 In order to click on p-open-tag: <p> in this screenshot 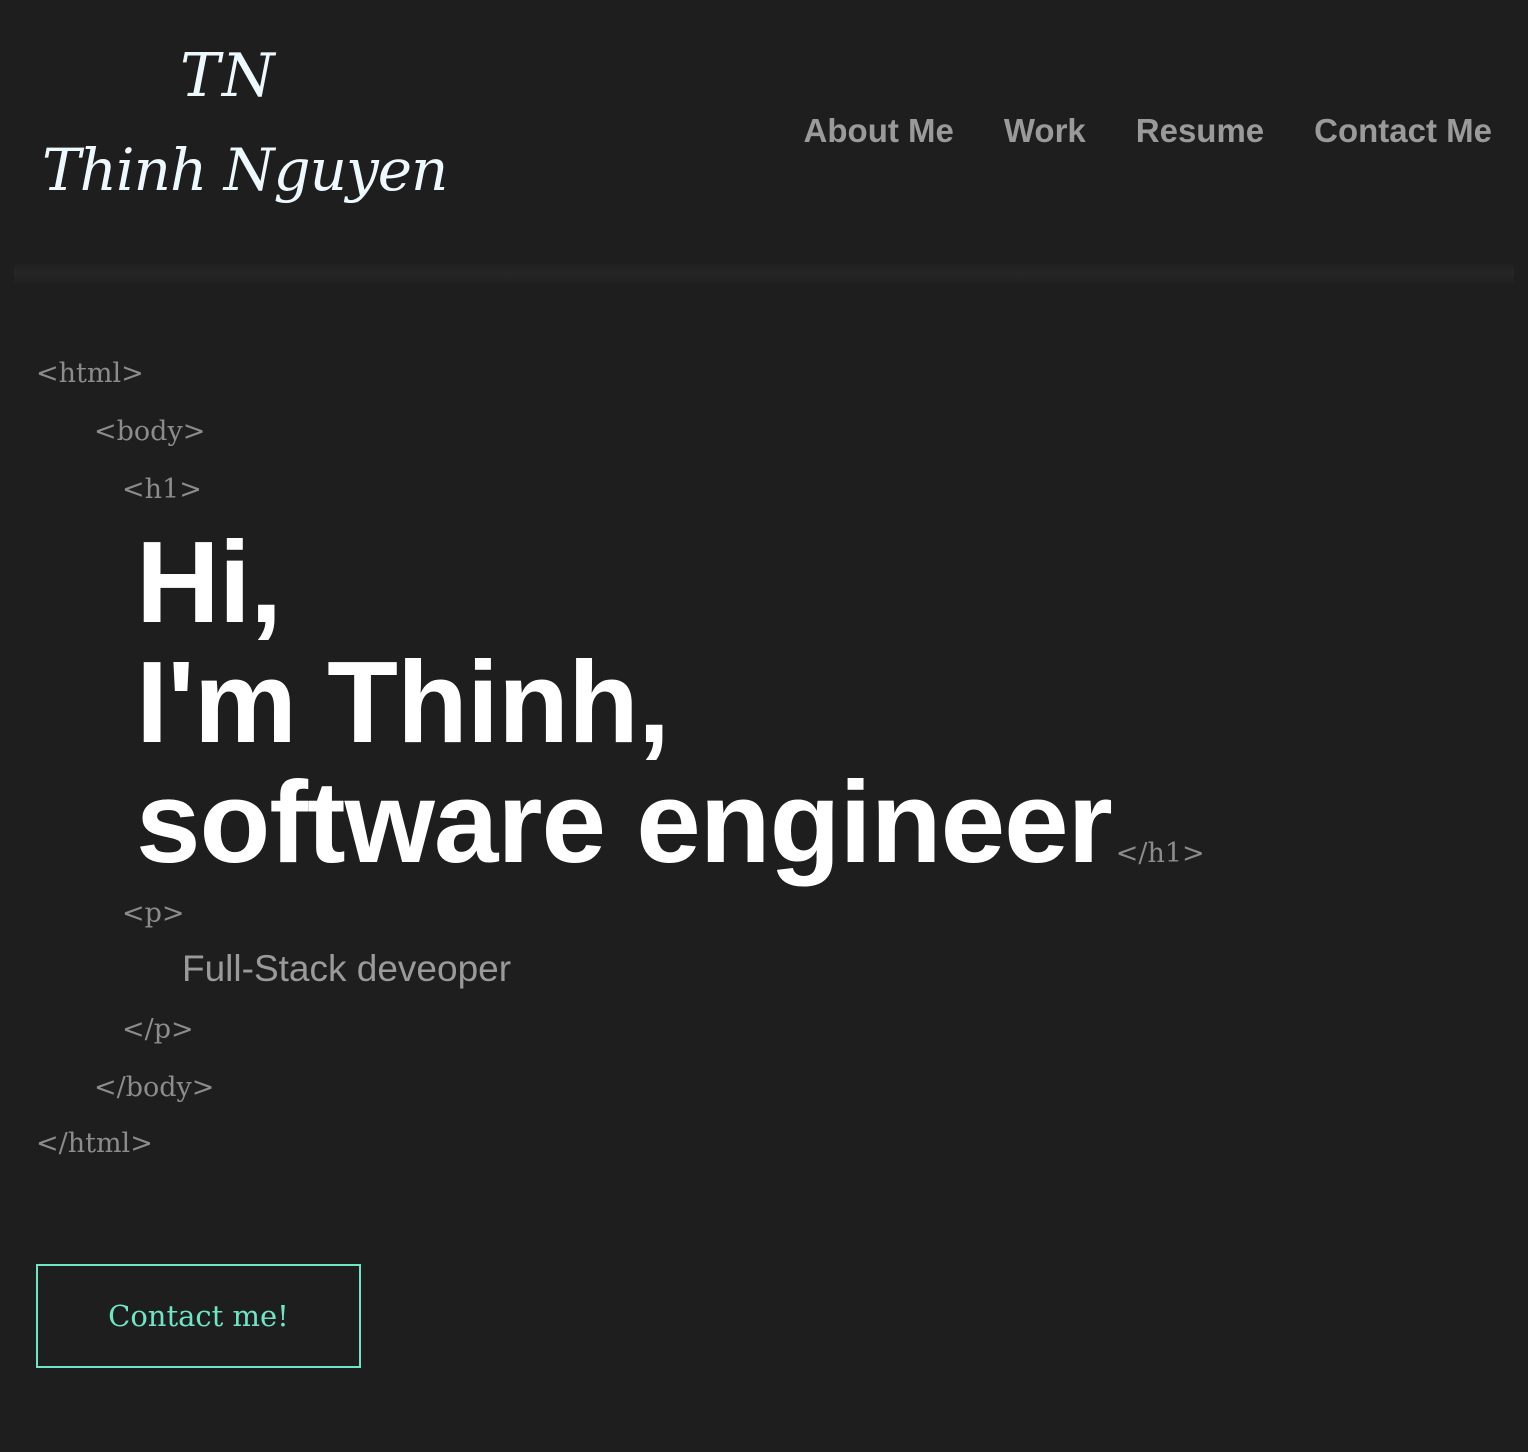, I will do `click(153, 913)`.